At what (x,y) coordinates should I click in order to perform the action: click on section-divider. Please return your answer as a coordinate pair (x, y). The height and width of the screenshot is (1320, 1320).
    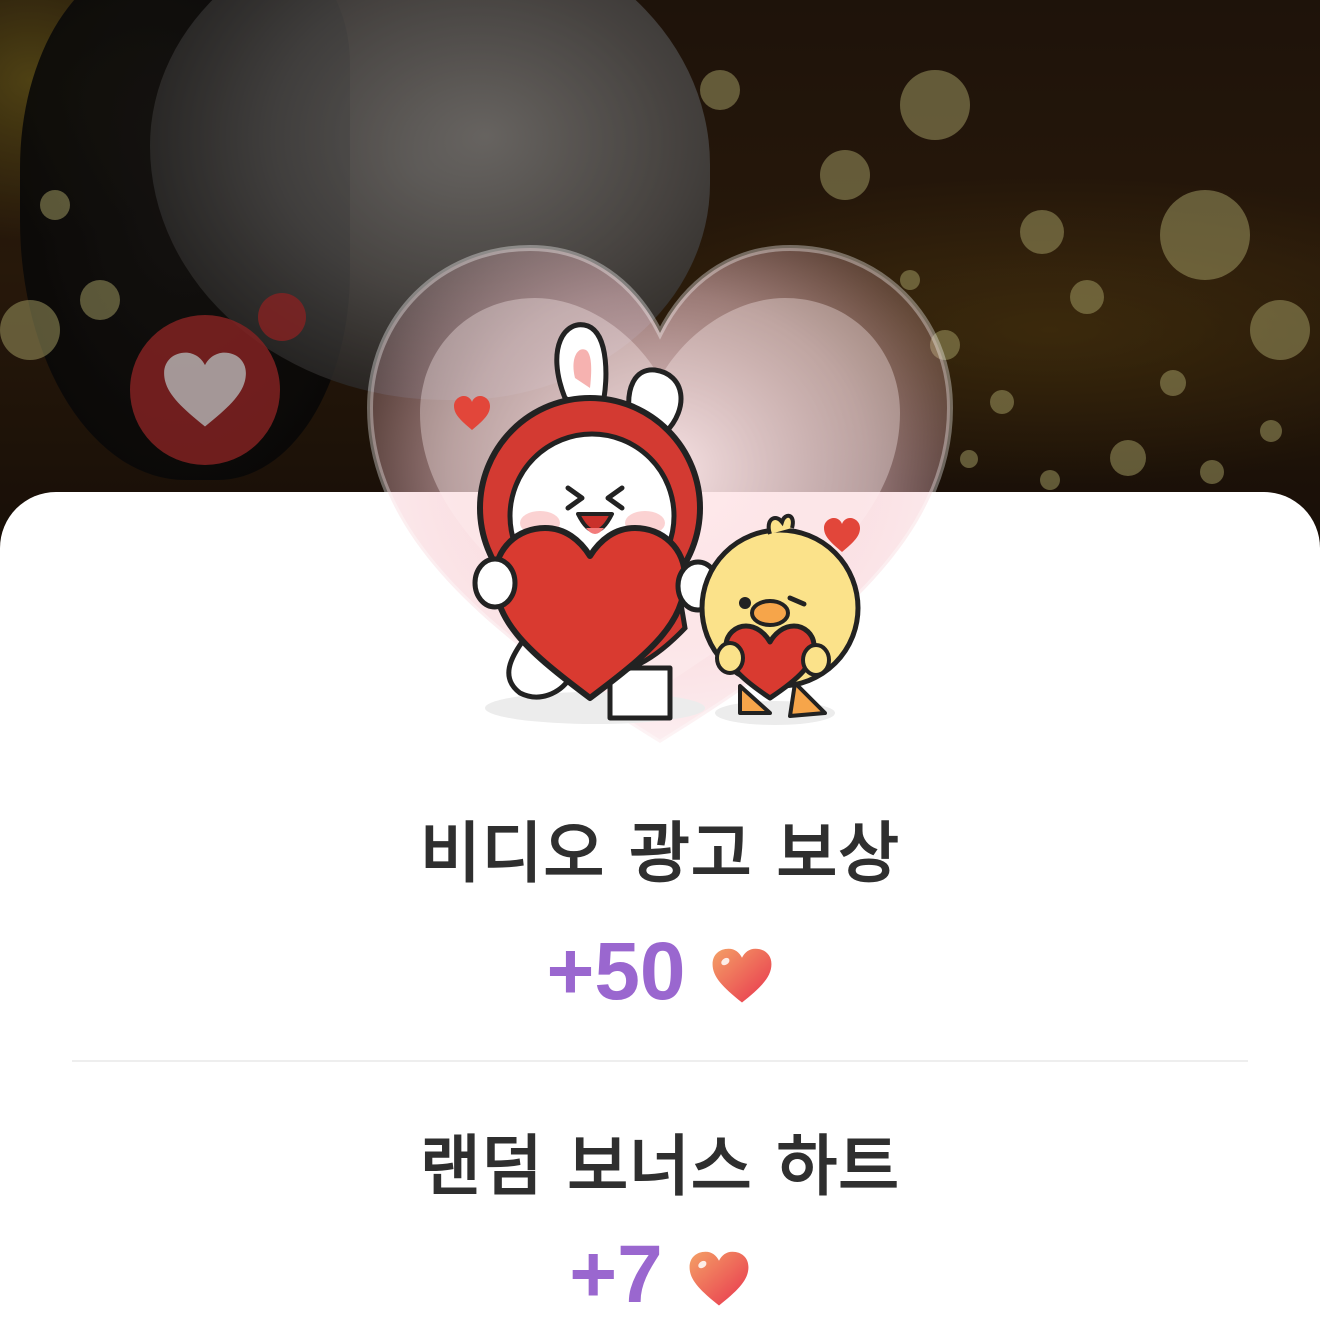
    Looking at the image, I should click on (660, 1061).